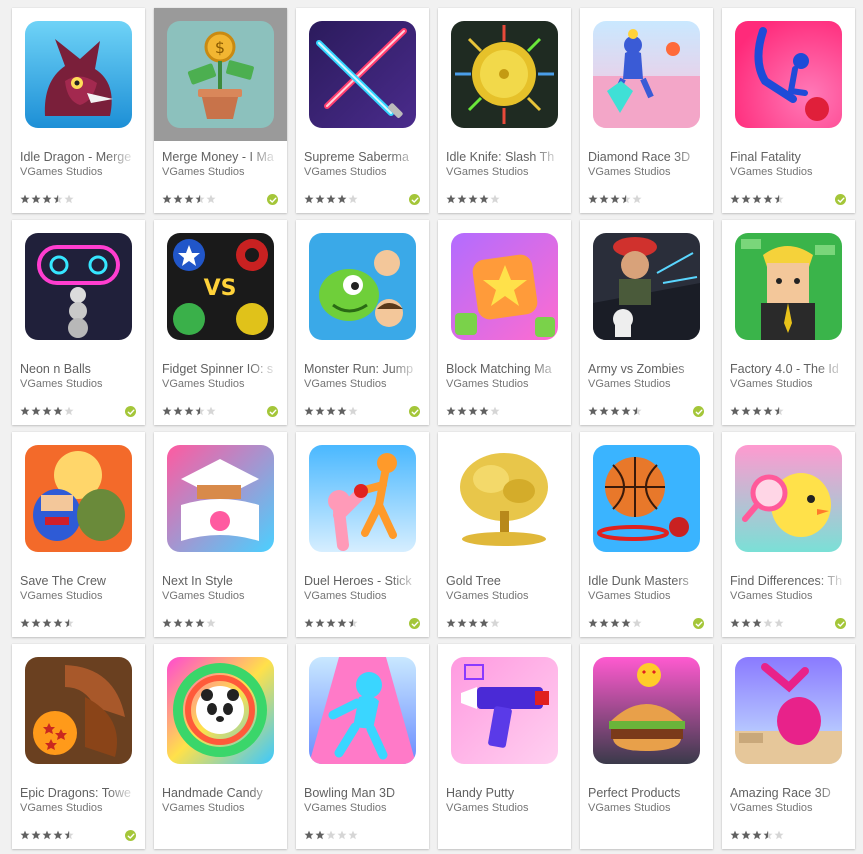 This screenshot has height=854, width=863. I want to click on app-card: Find Differences: Th VGames Studios, so click(788, 534).